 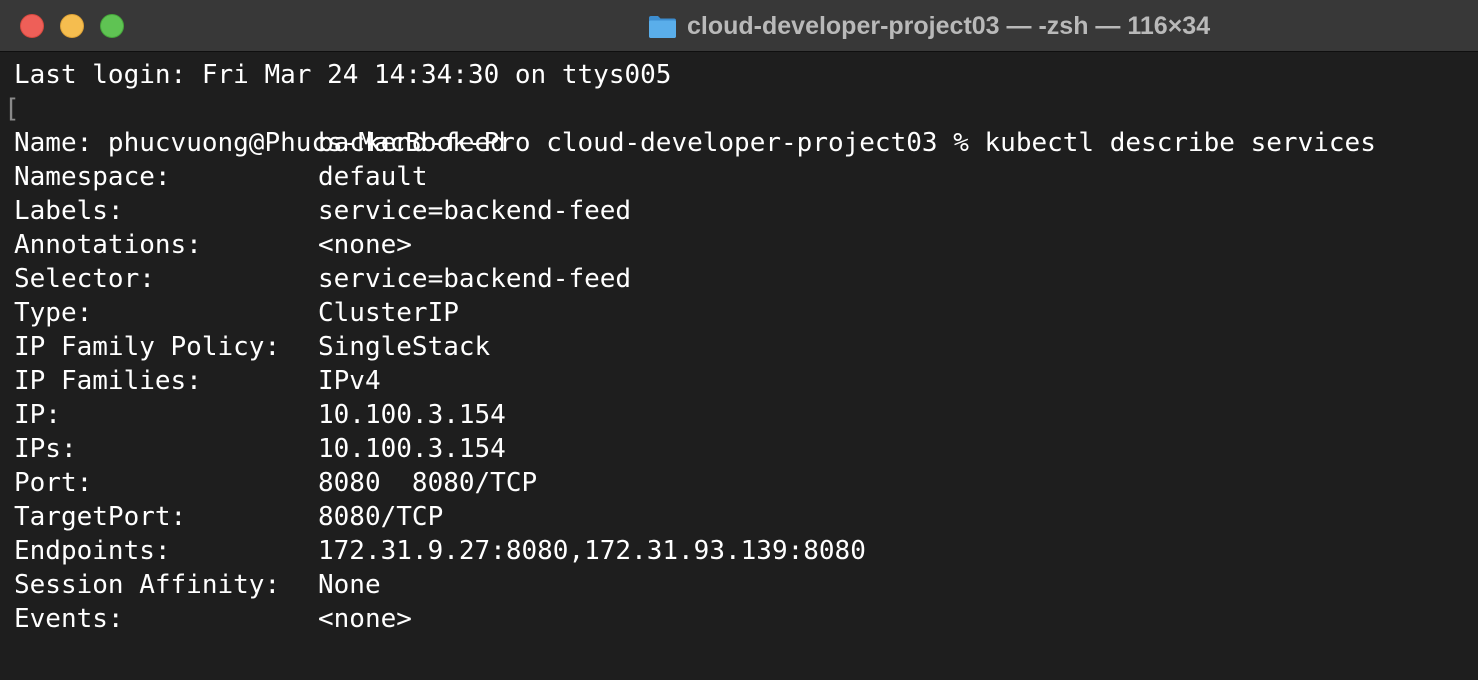 What do you see at coordinates (746, 619) in the screenshot?
I see `field-row: Events: <none>` at bounding box center [746, 619].